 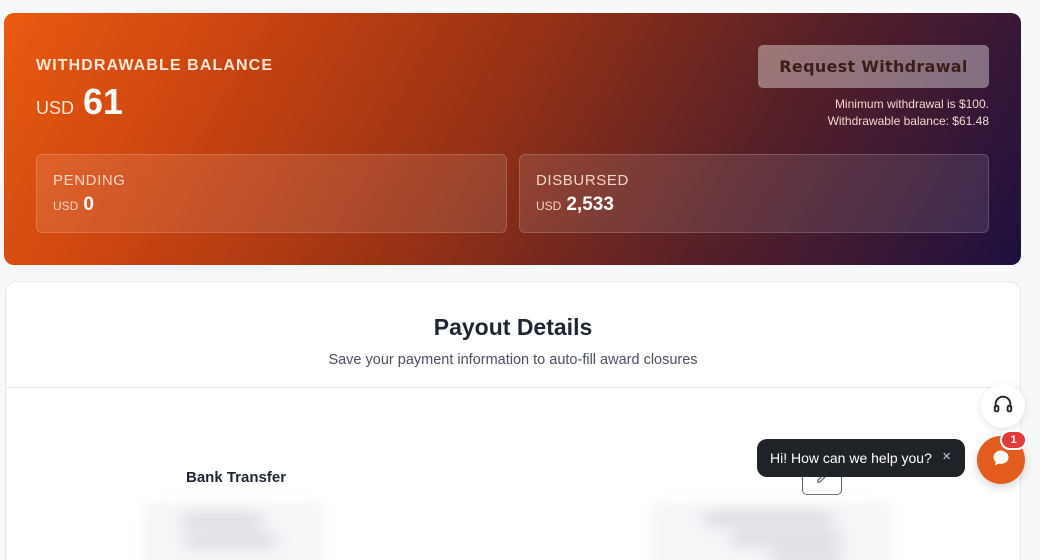 I want to click on disbursed-amount: USD 2,533, so click(x=575, y=205).